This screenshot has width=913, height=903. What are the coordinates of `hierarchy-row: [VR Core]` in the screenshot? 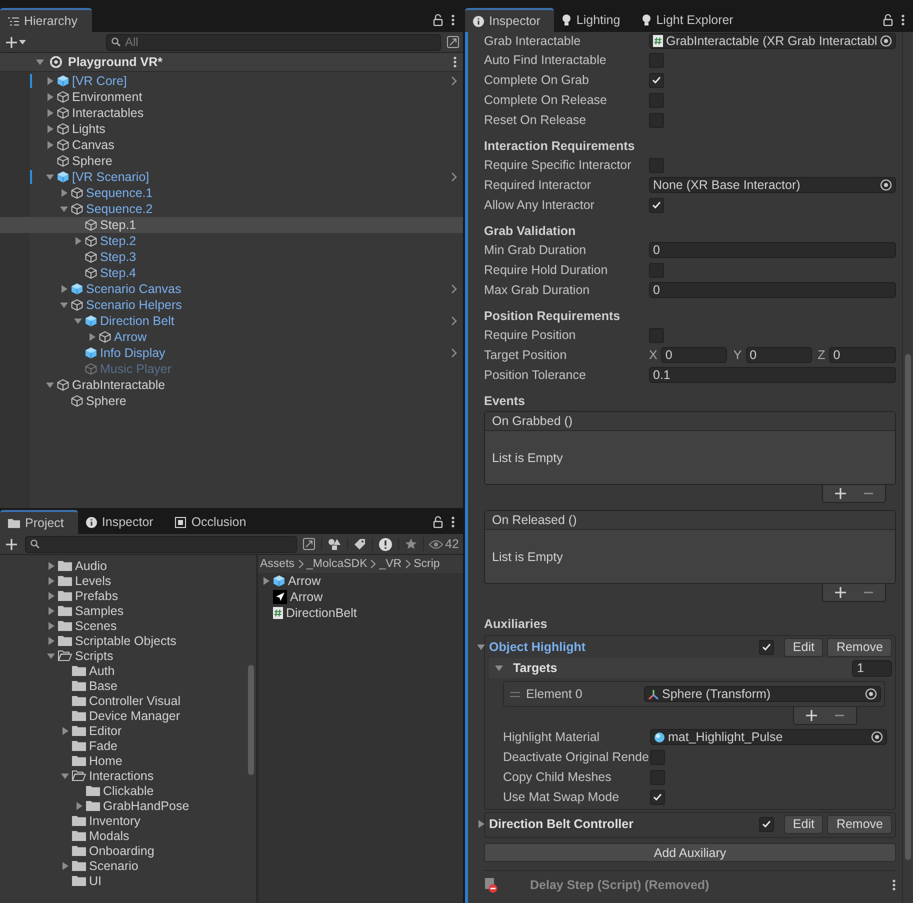 It's located at (231, 81).